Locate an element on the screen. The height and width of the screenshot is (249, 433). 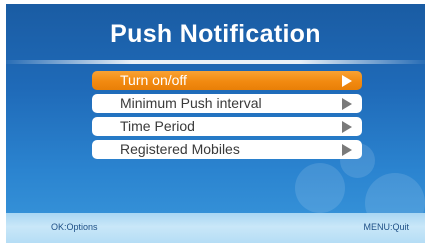
menu-item-label: Registered Mobiles is located at coordinates (180, 149).